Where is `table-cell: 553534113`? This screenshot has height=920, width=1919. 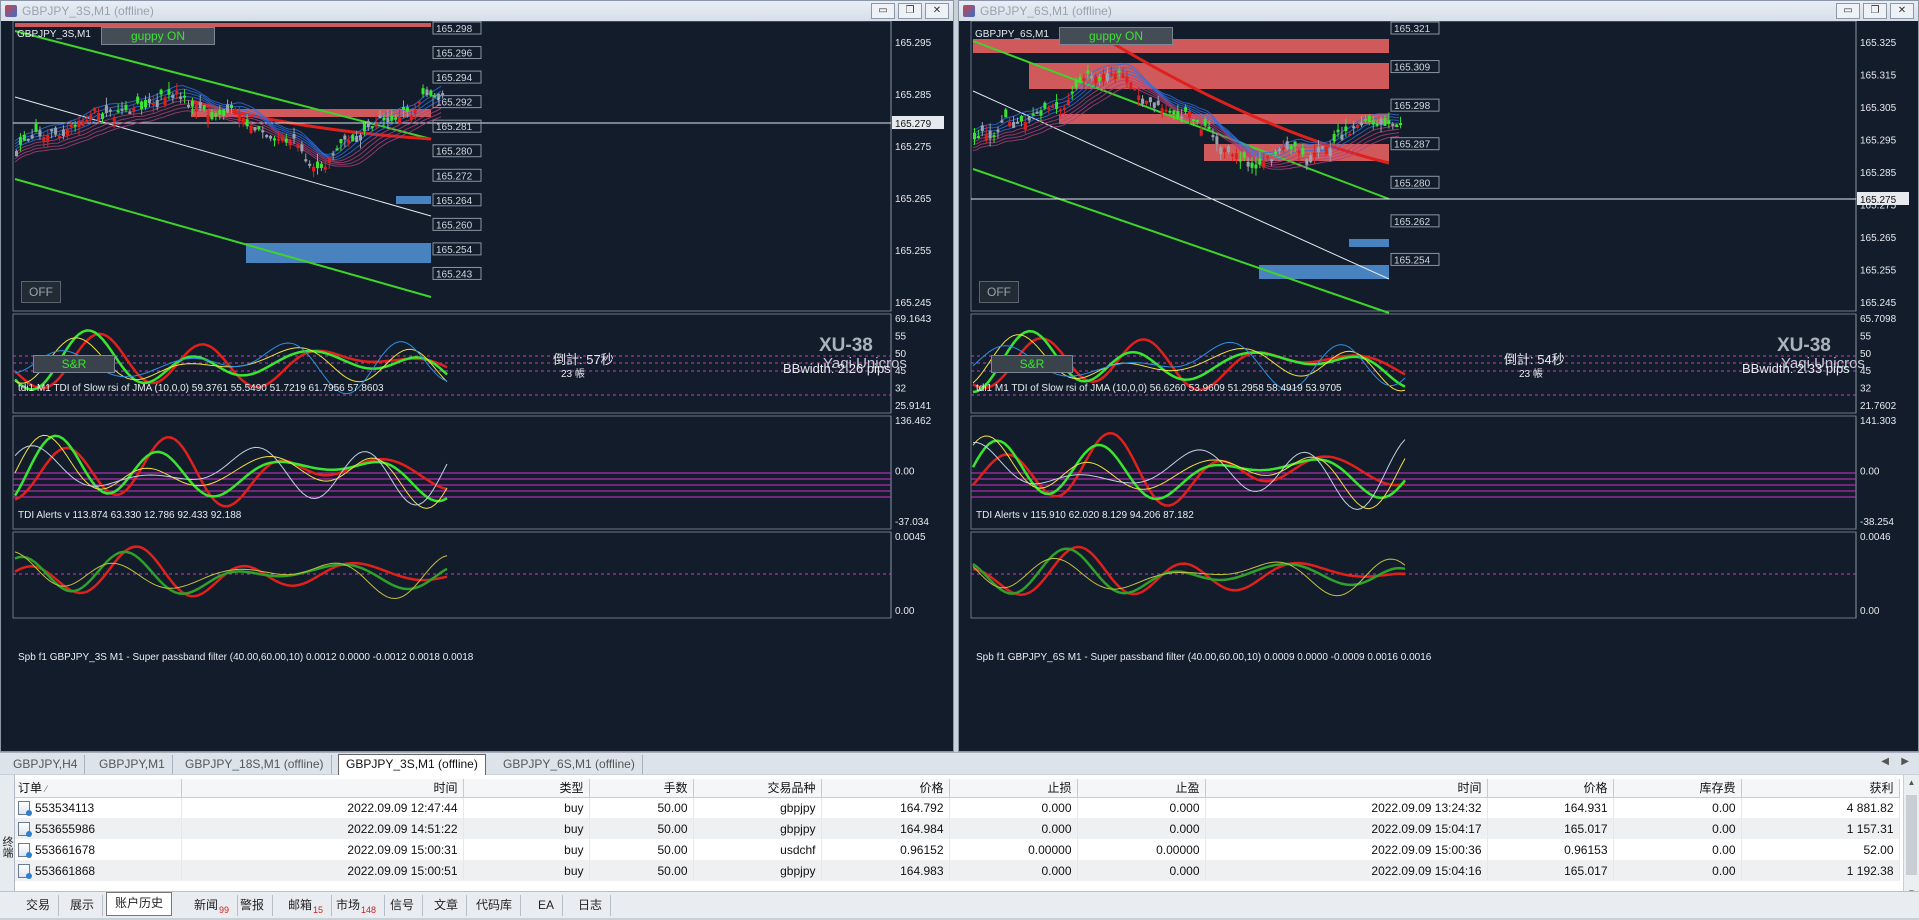
table-cell: 553534113 is located at coordinates (98, 807).